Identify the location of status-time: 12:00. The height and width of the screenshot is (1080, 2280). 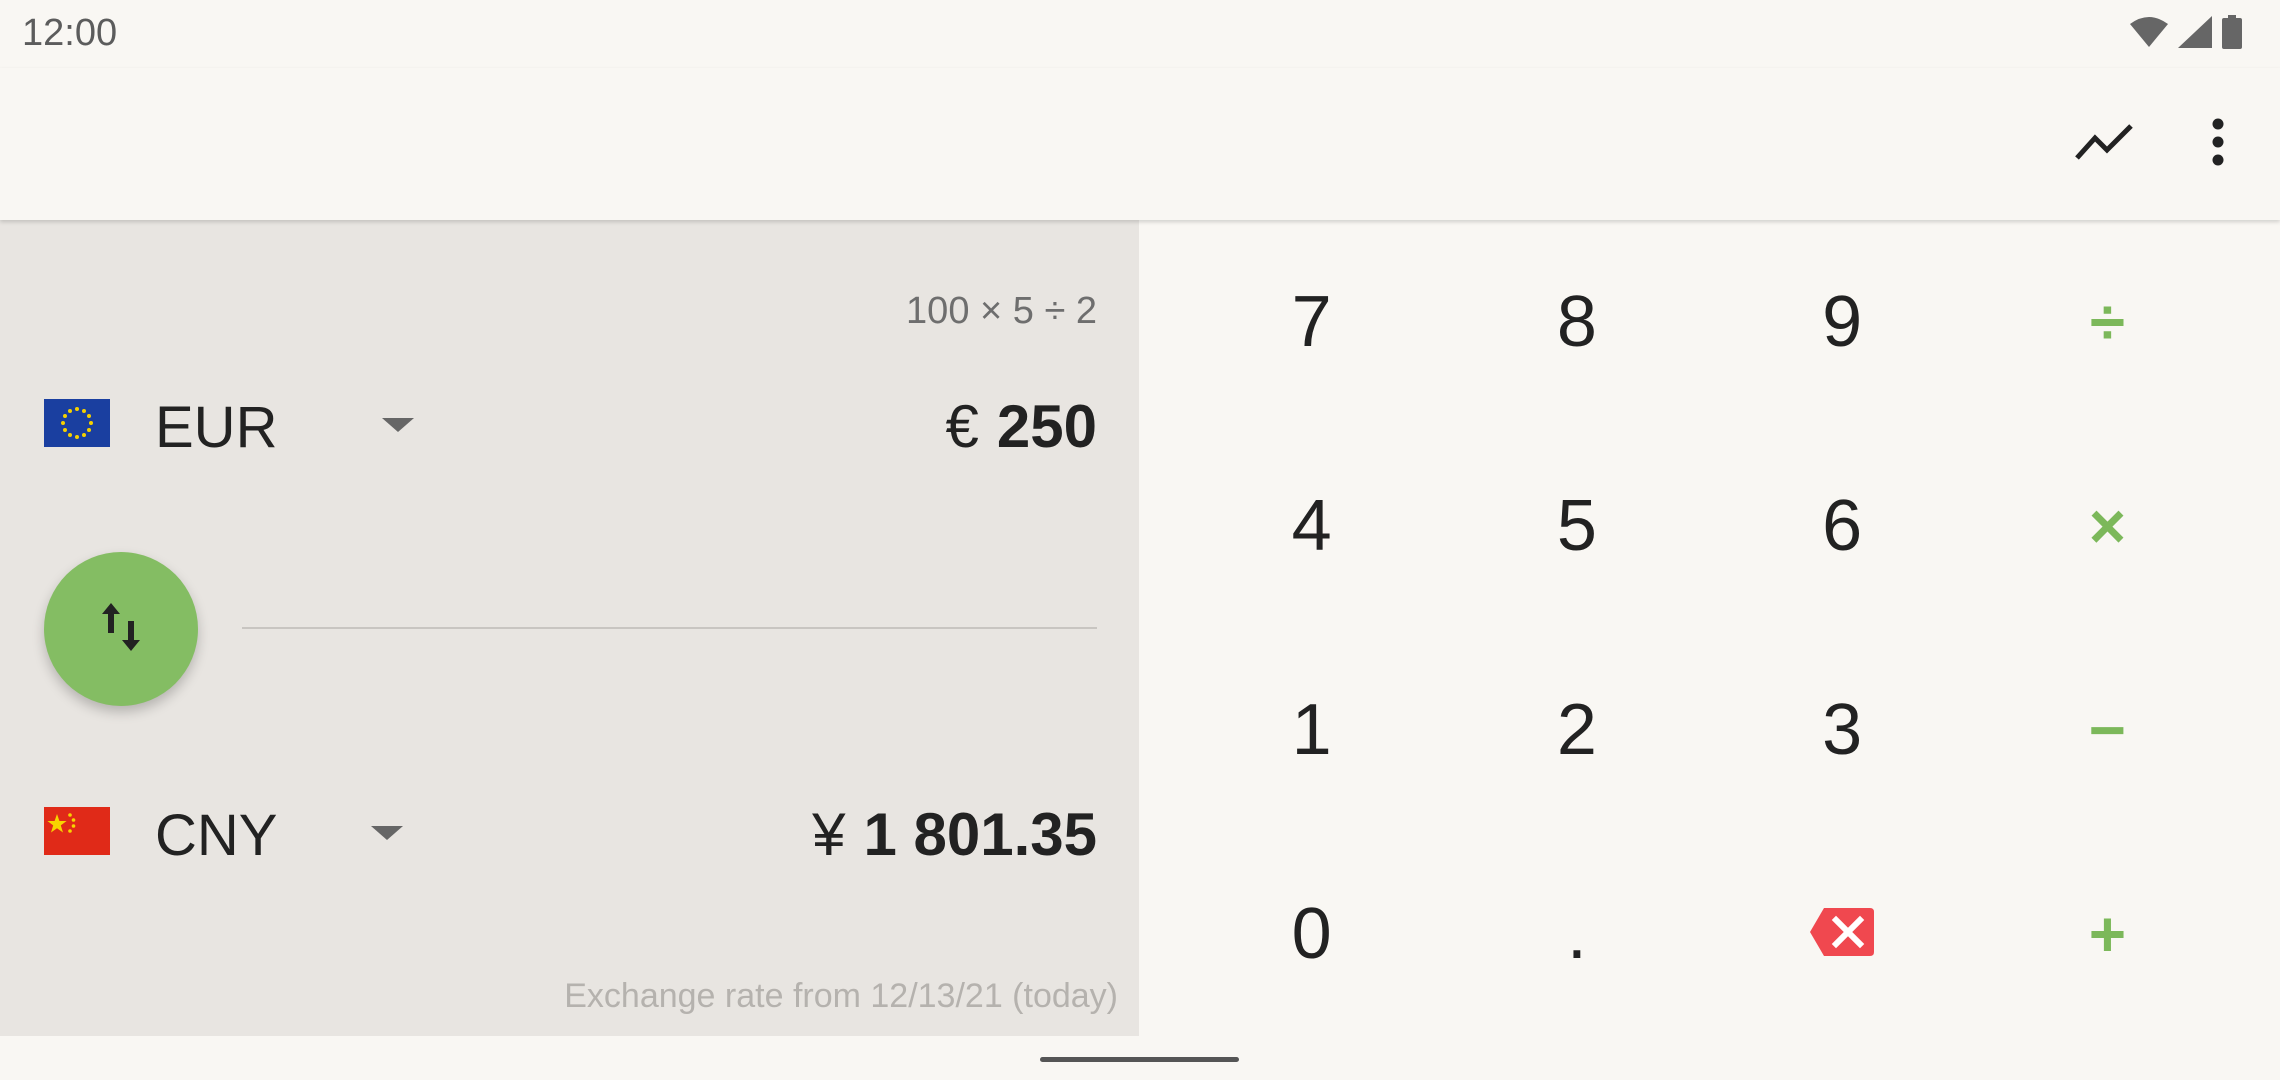
(70, 33).